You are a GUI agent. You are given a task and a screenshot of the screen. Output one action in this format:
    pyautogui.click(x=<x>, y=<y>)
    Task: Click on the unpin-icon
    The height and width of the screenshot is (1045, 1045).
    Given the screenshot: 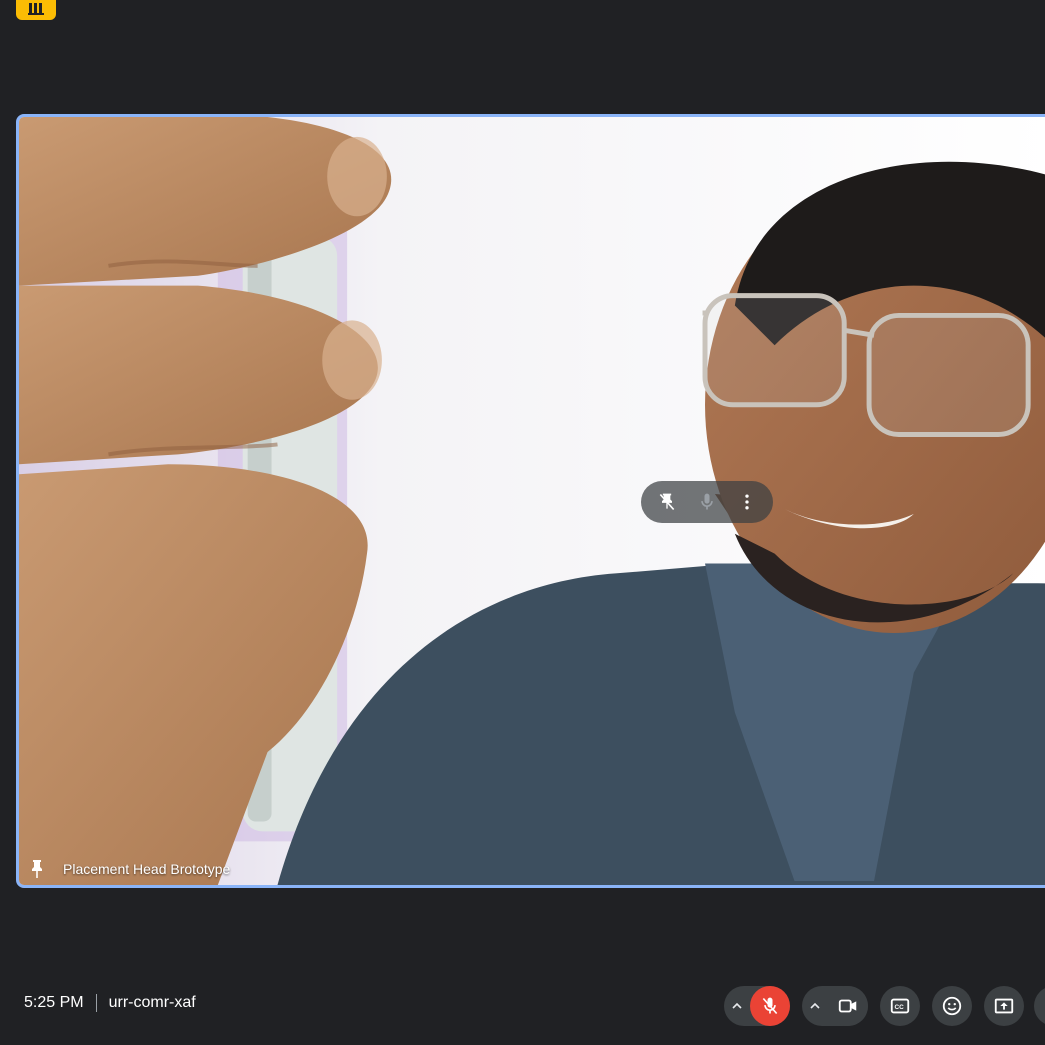 What is the action you would take?
    pyautogui.click(x=667, y=502)
    